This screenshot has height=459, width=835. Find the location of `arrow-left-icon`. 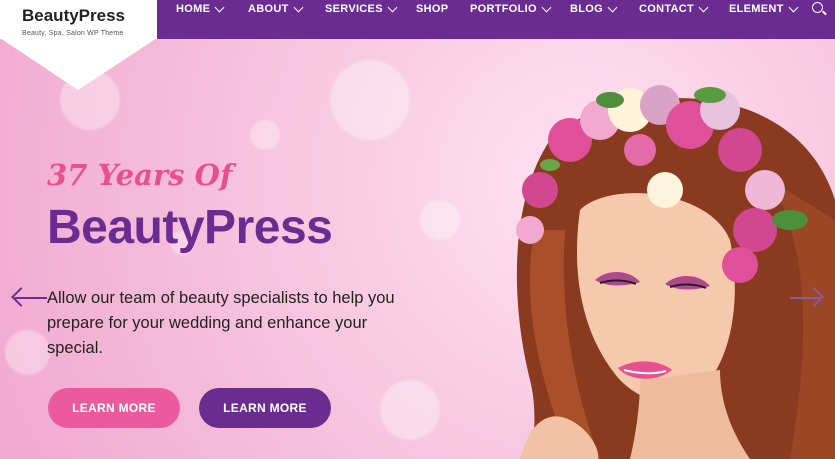

arrow-left-icon is located at coordinates (31, 298).